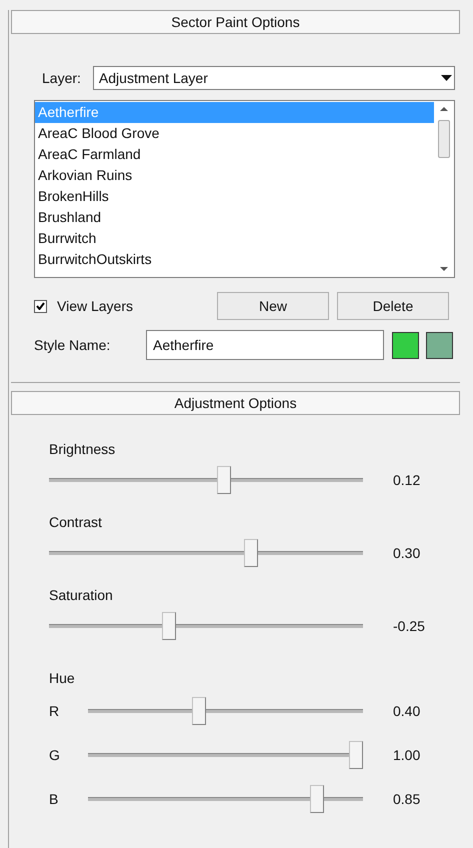 This screenshot has height=848, width=473. I want to click on slider-label: Brightness, so click(82, 449).